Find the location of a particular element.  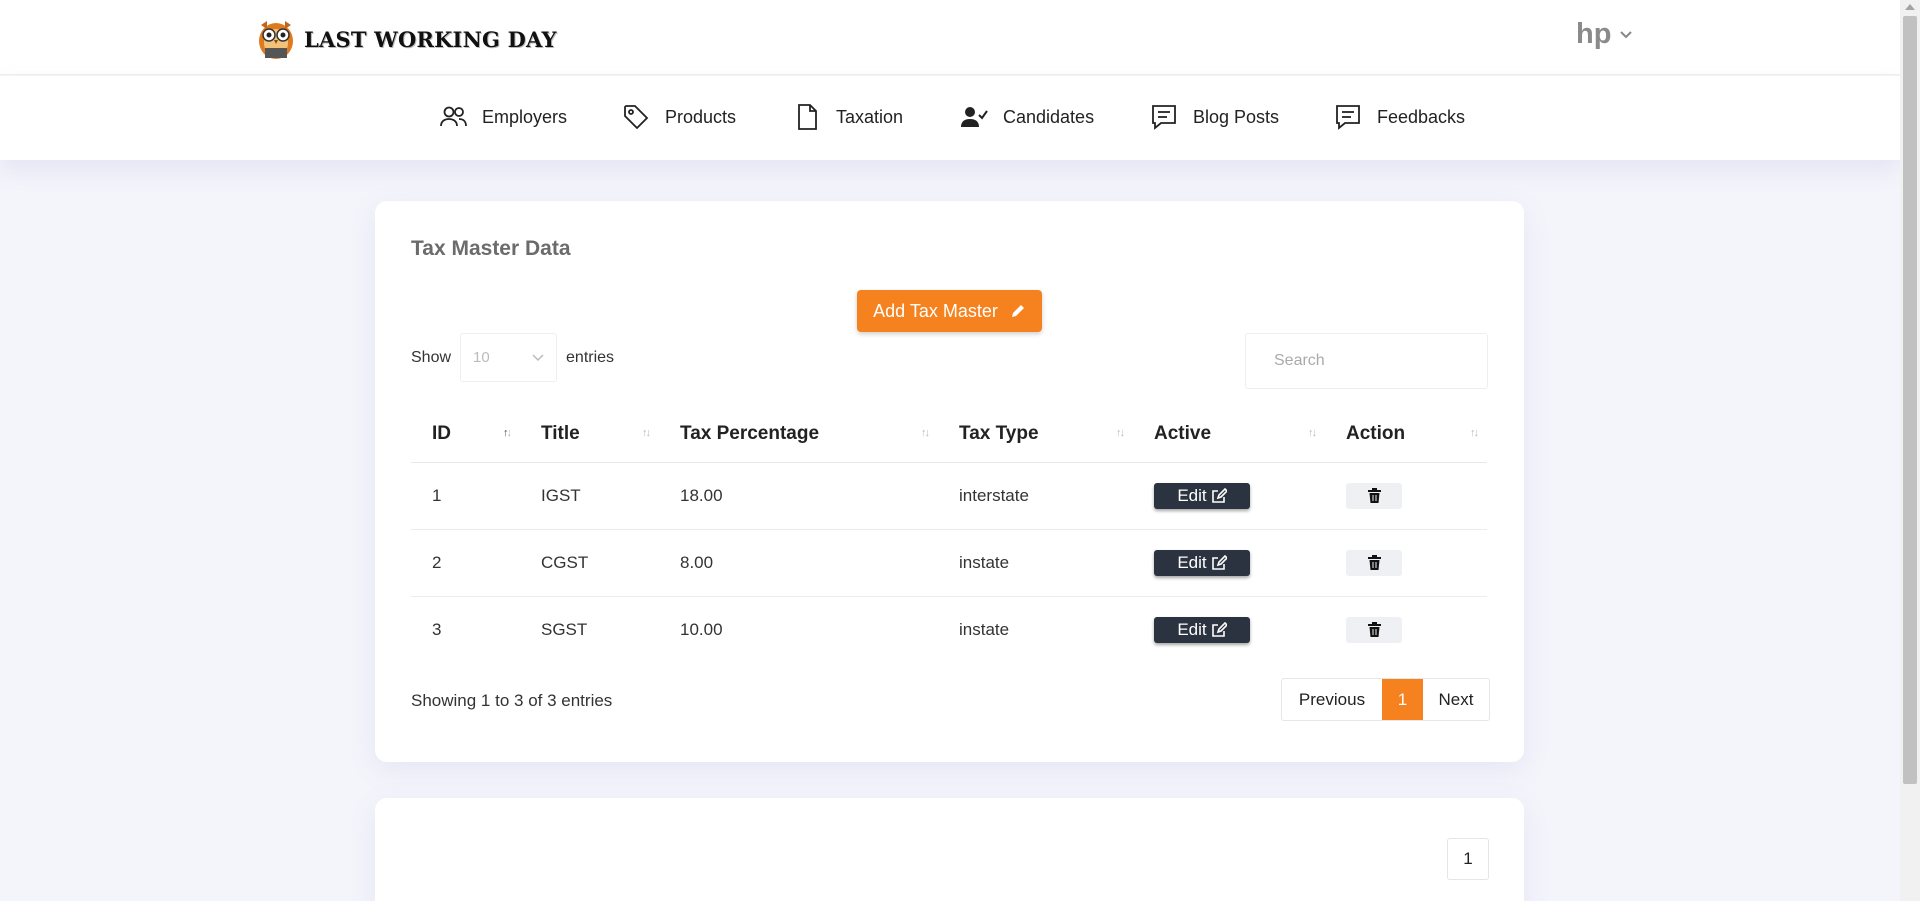

nav-employers: Employers is located at coordinates (502, 117).